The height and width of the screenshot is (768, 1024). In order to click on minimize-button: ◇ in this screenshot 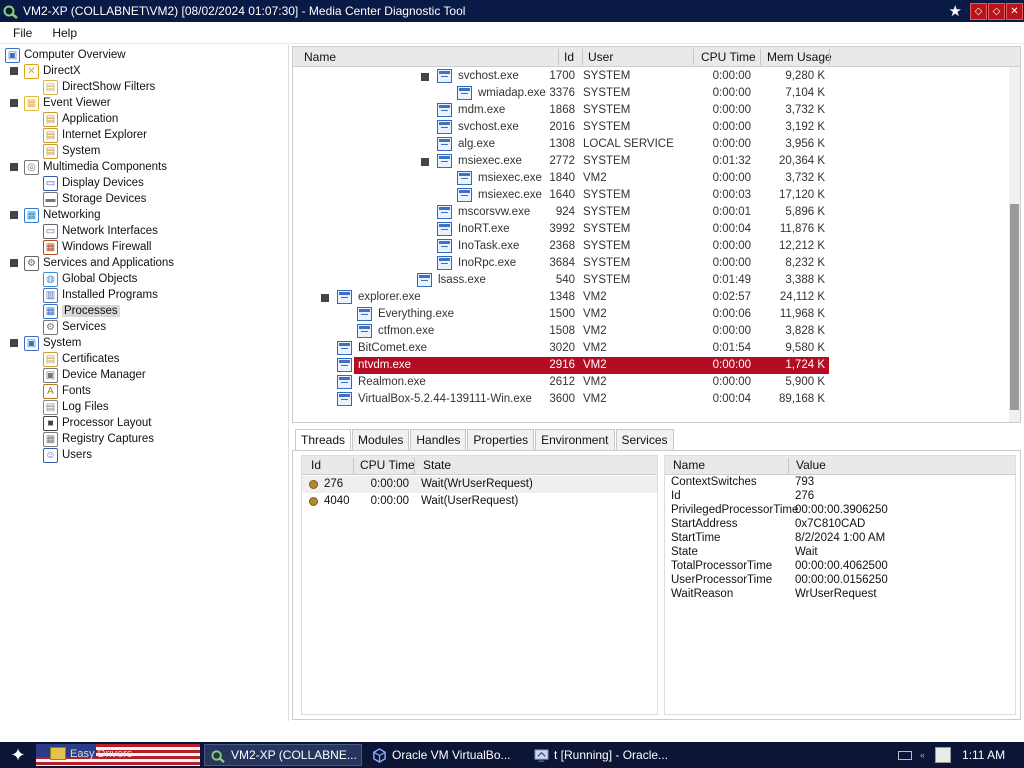, I will do `click(996, 11)`.